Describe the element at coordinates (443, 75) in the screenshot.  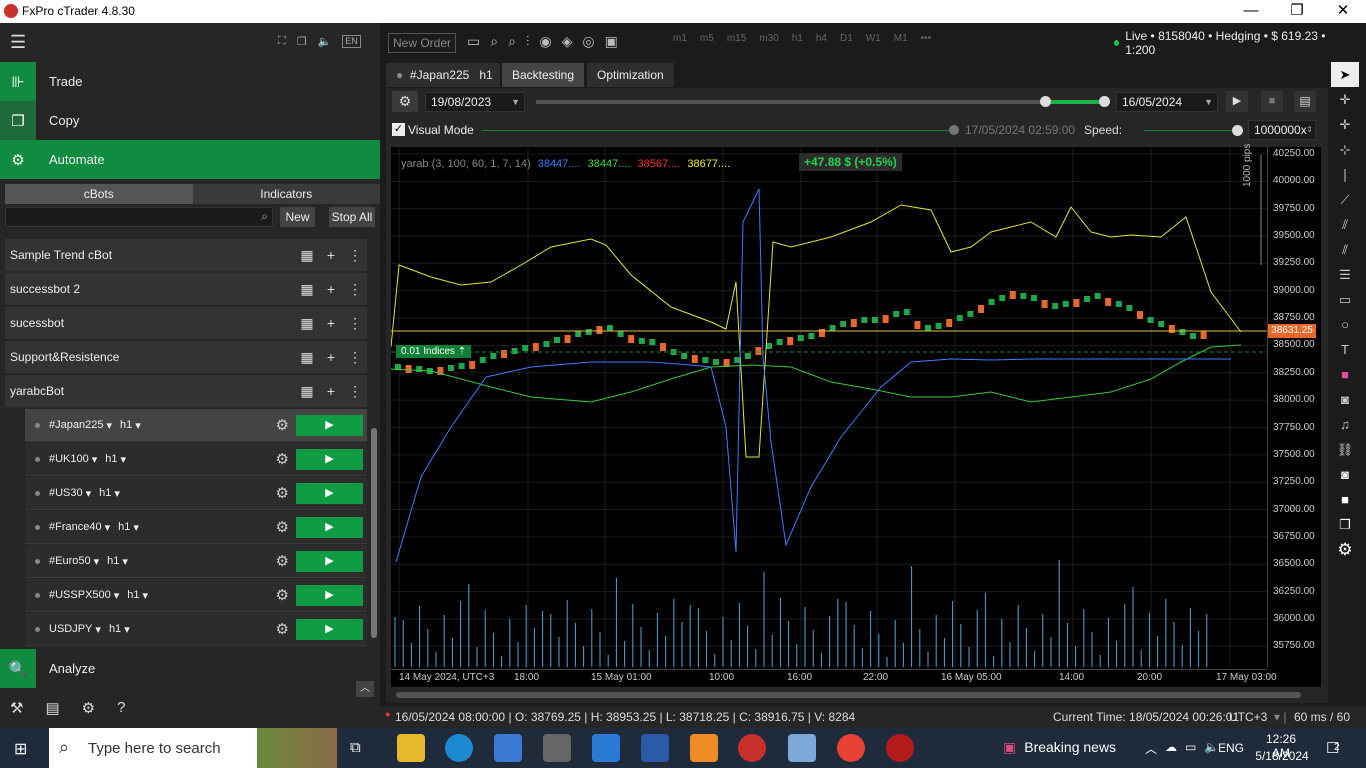
I see `tab-symbol: ● #Japan225 h1` at that location.